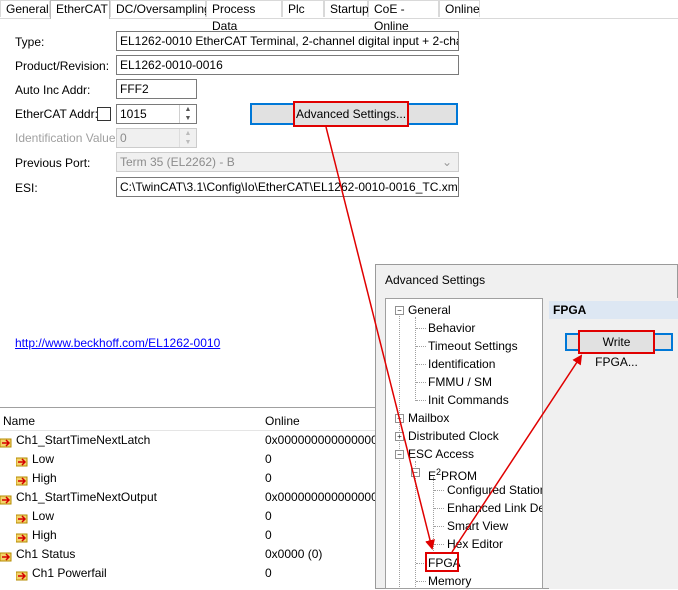  I want to click on arrow-to-write-fpga, so click(517, 453).